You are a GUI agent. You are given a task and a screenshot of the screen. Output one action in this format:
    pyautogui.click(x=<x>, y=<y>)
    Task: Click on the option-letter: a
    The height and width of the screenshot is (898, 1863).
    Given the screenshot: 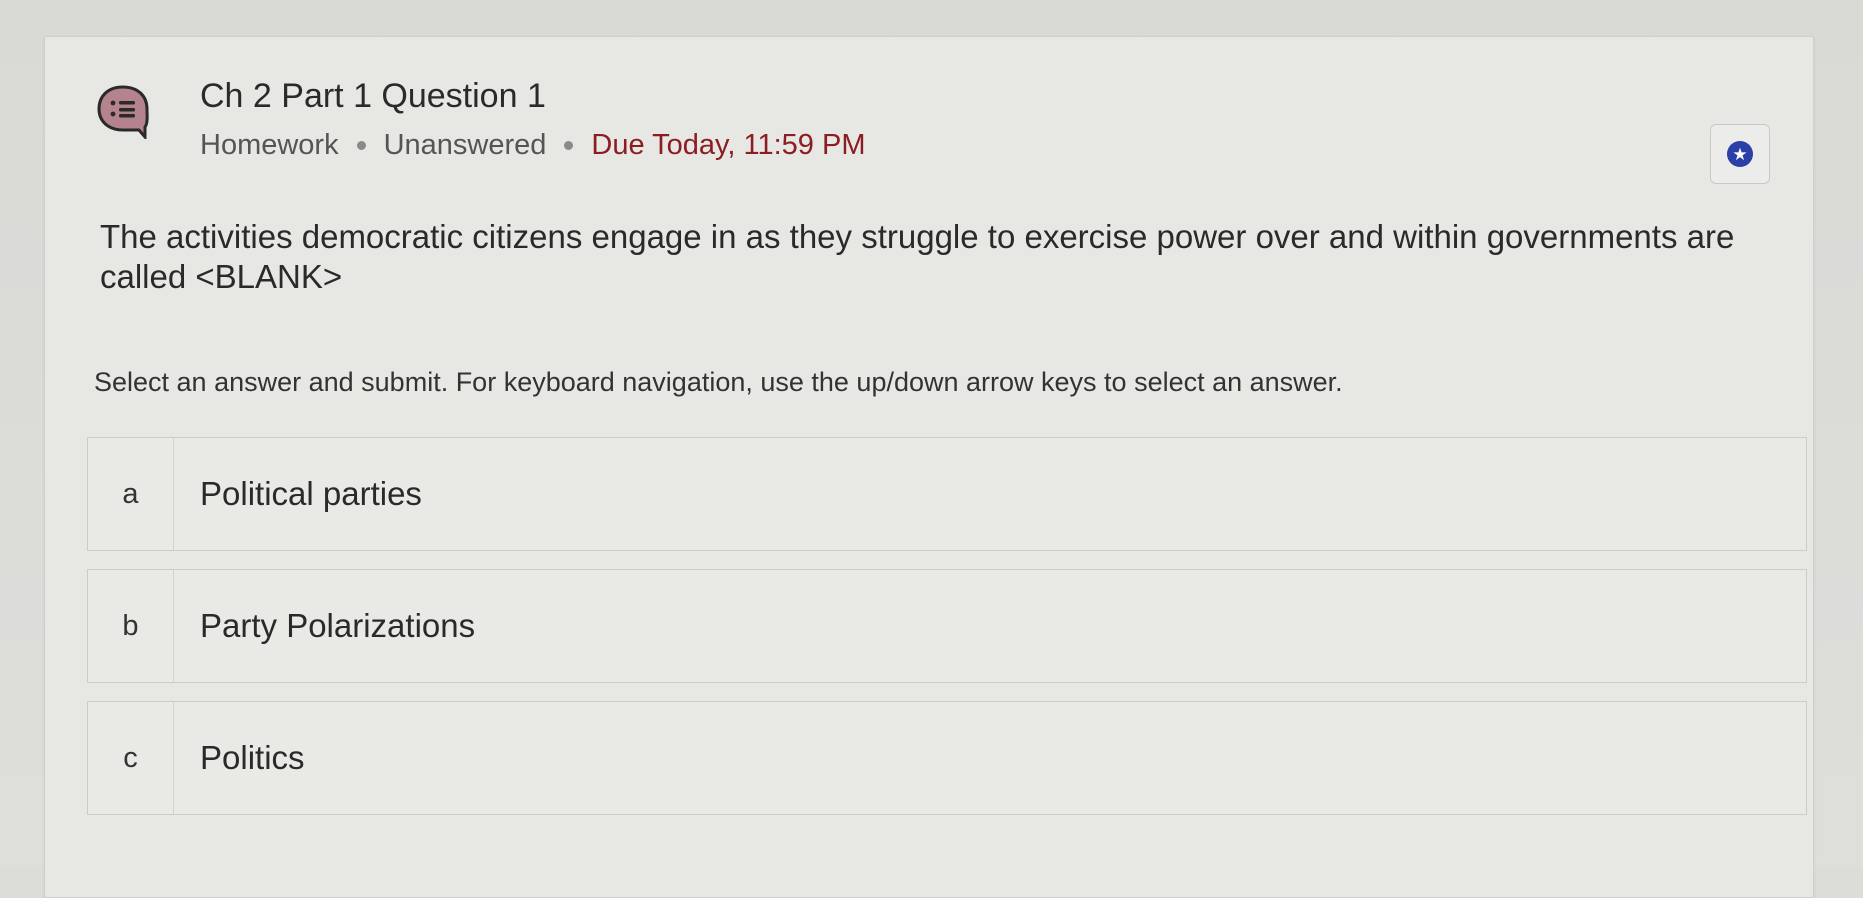 What is the action you would take?
    pyautogui.click(x=131, y=494)
    